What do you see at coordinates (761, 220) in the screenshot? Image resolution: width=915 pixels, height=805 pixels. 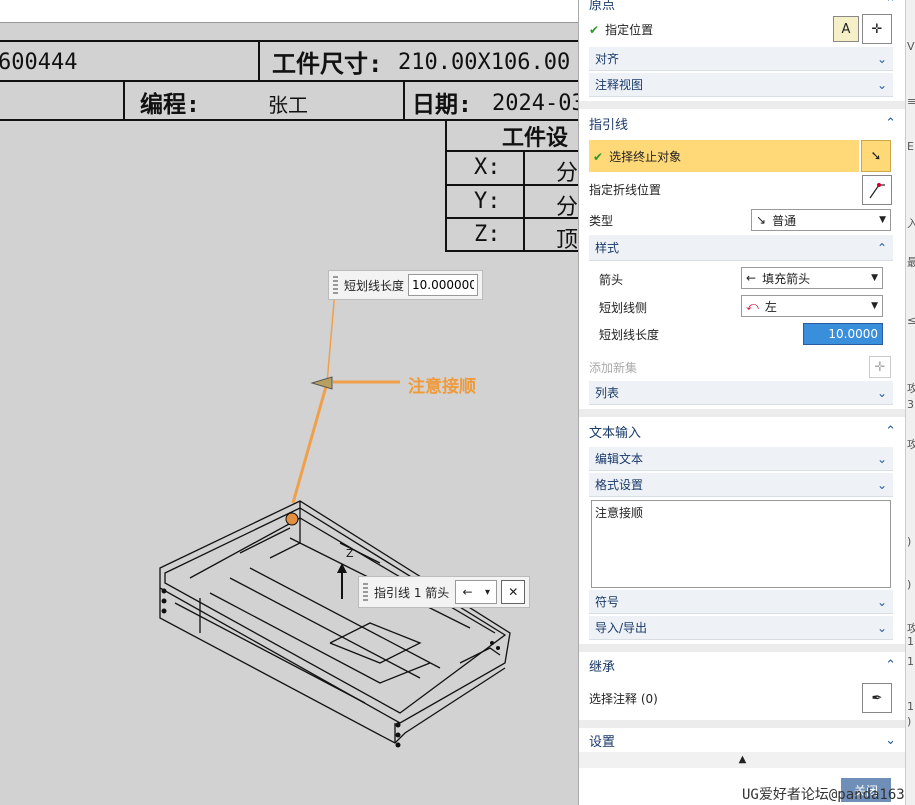 I see `leader-type-icon: ↘` at bounding box center [761, 220].